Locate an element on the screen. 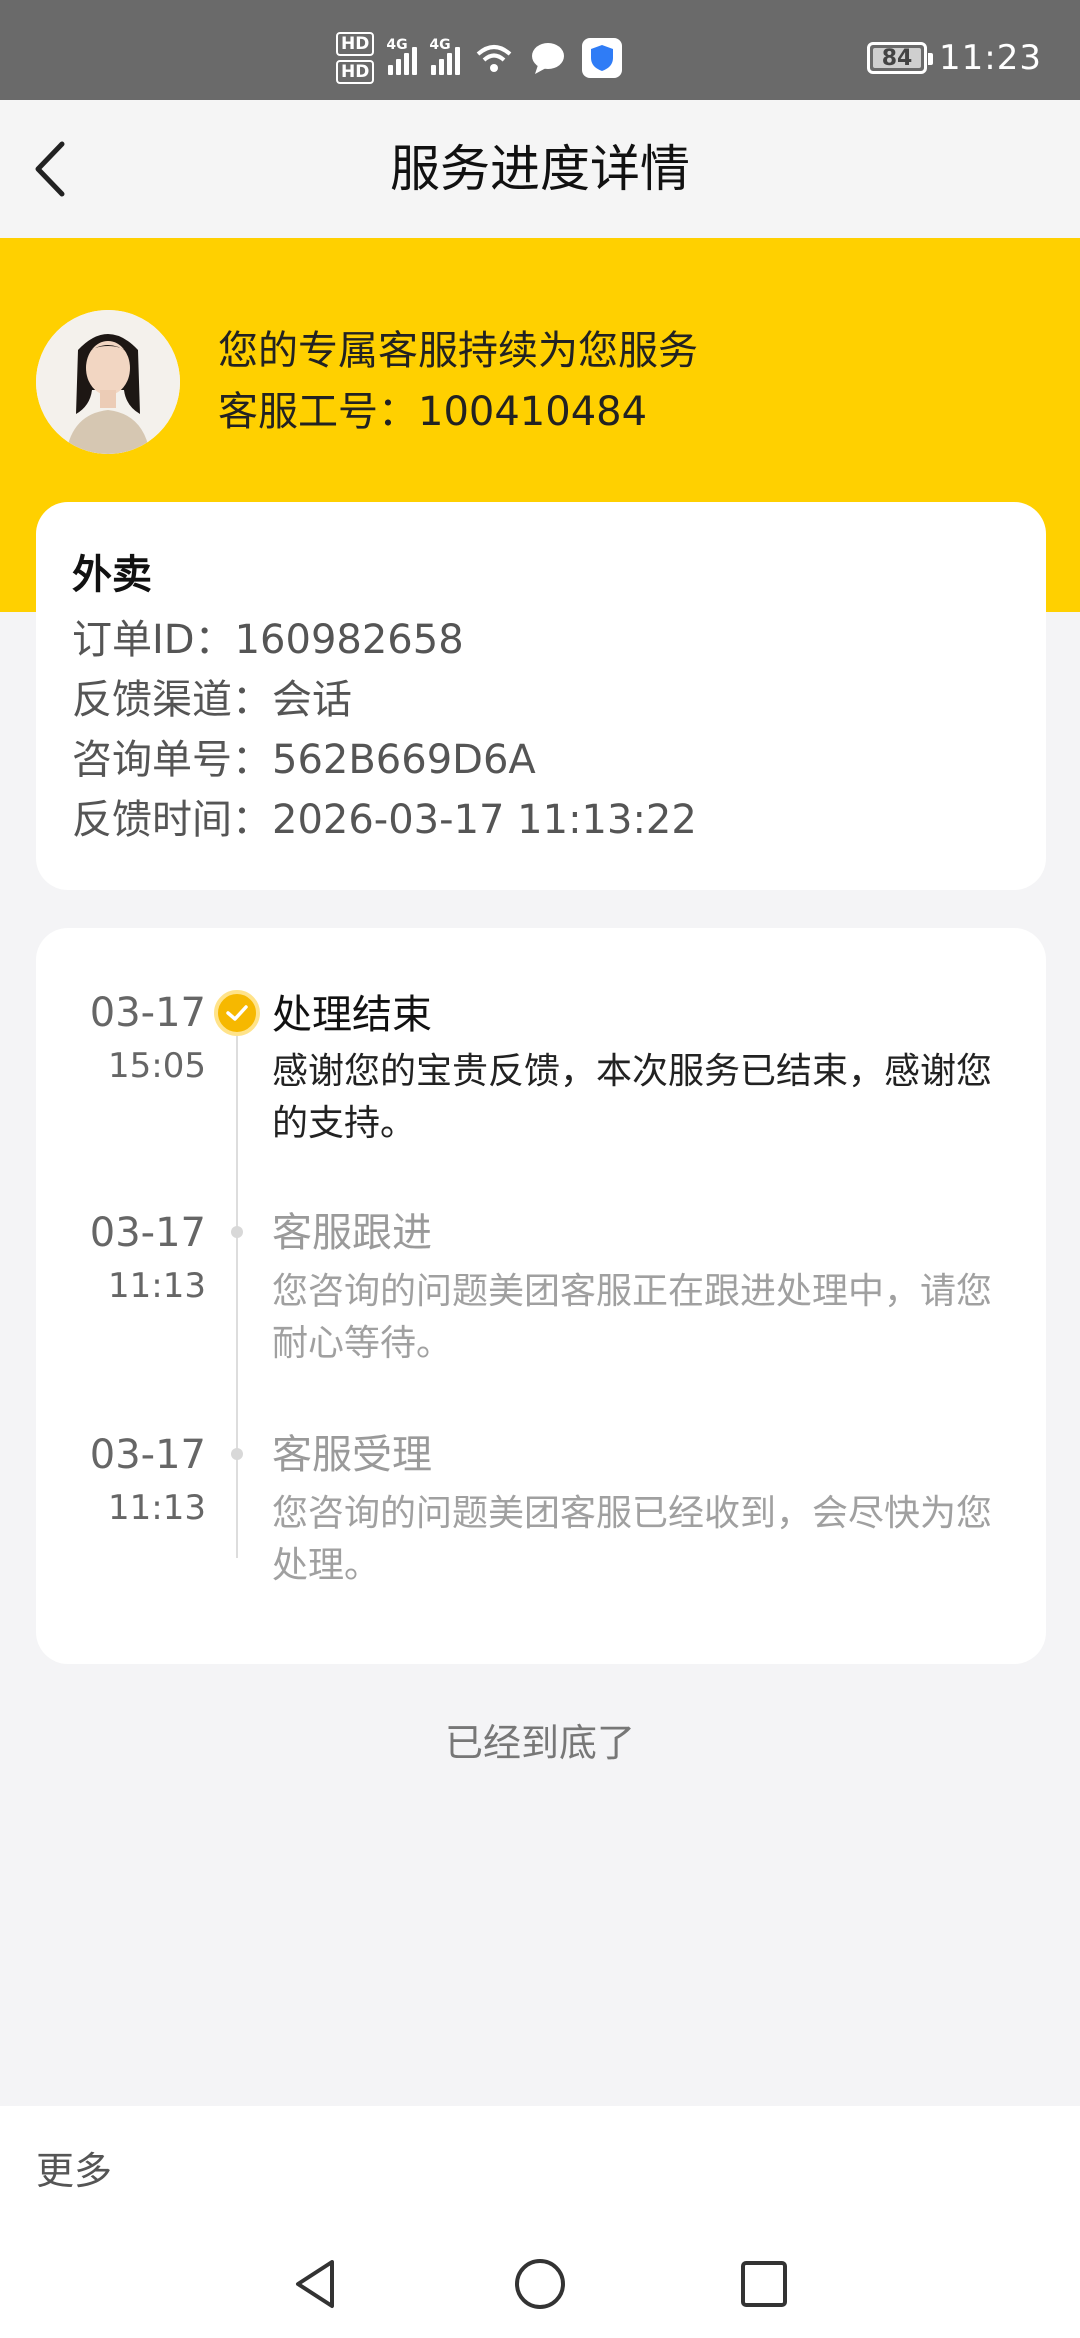  timeline-title: 客服跟进 is located at coordinates (352, 1233).